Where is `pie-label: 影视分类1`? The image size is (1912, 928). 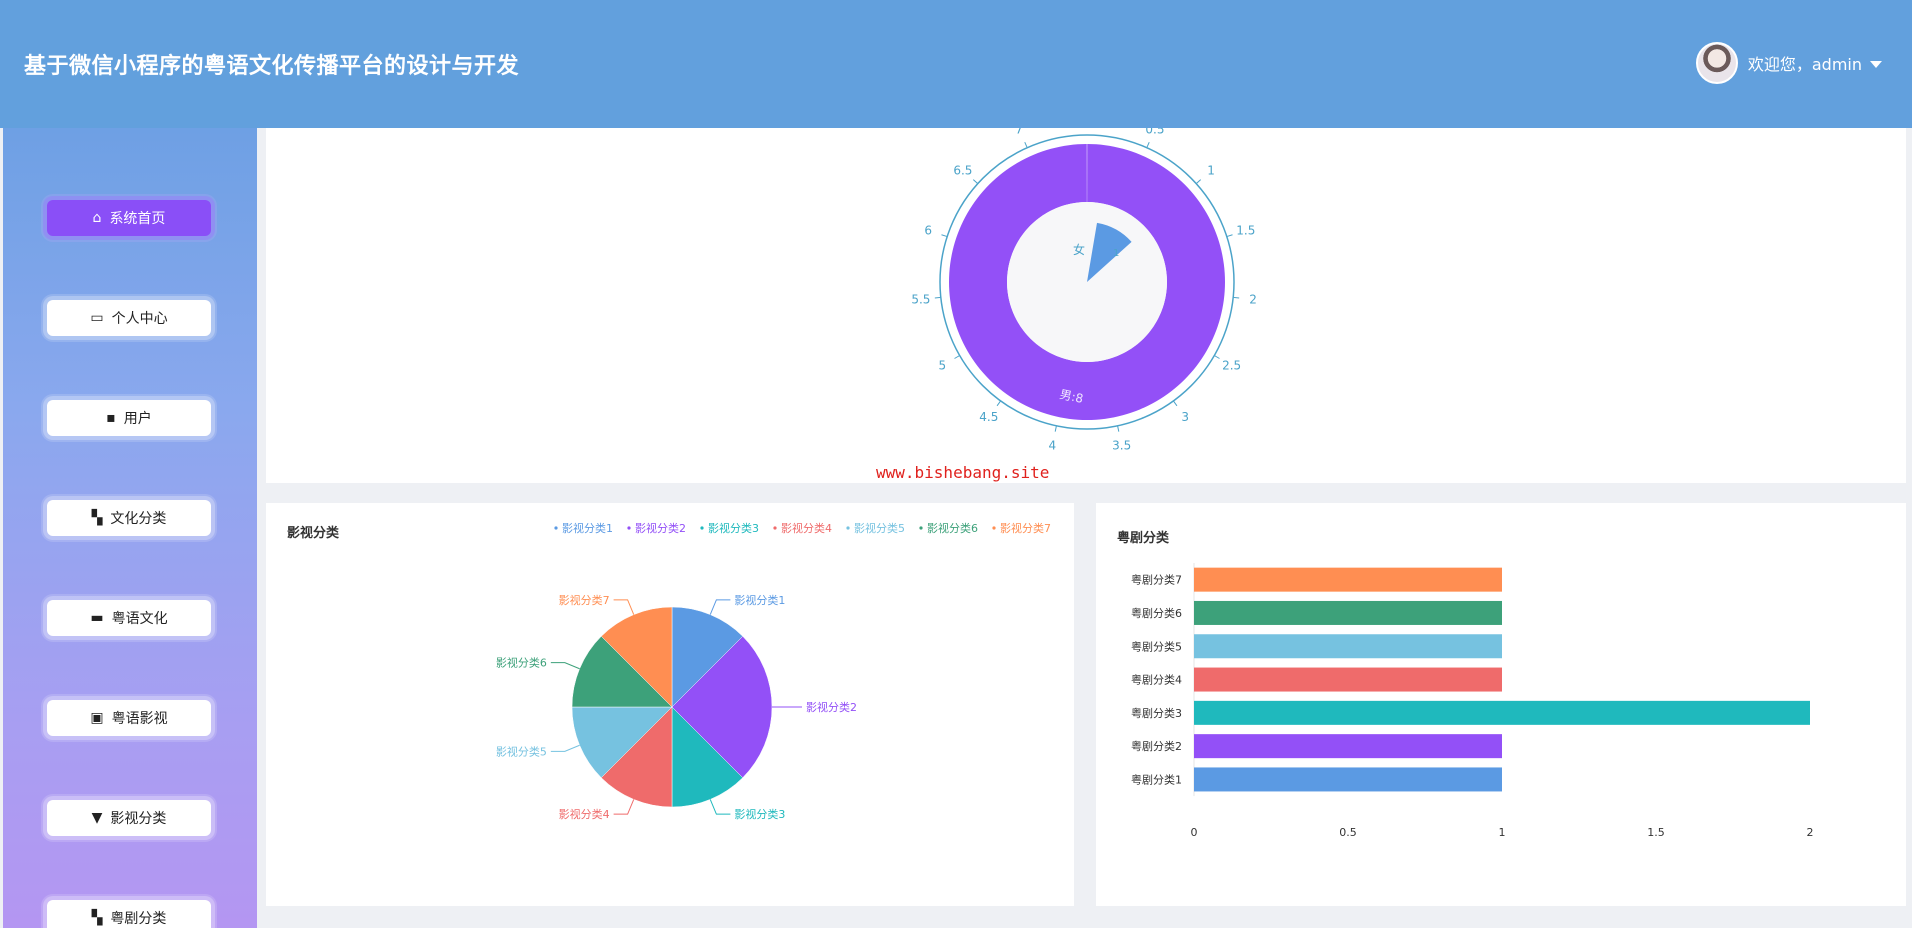 pie-label: 影视分类1 is located at coordinates (759, 600).